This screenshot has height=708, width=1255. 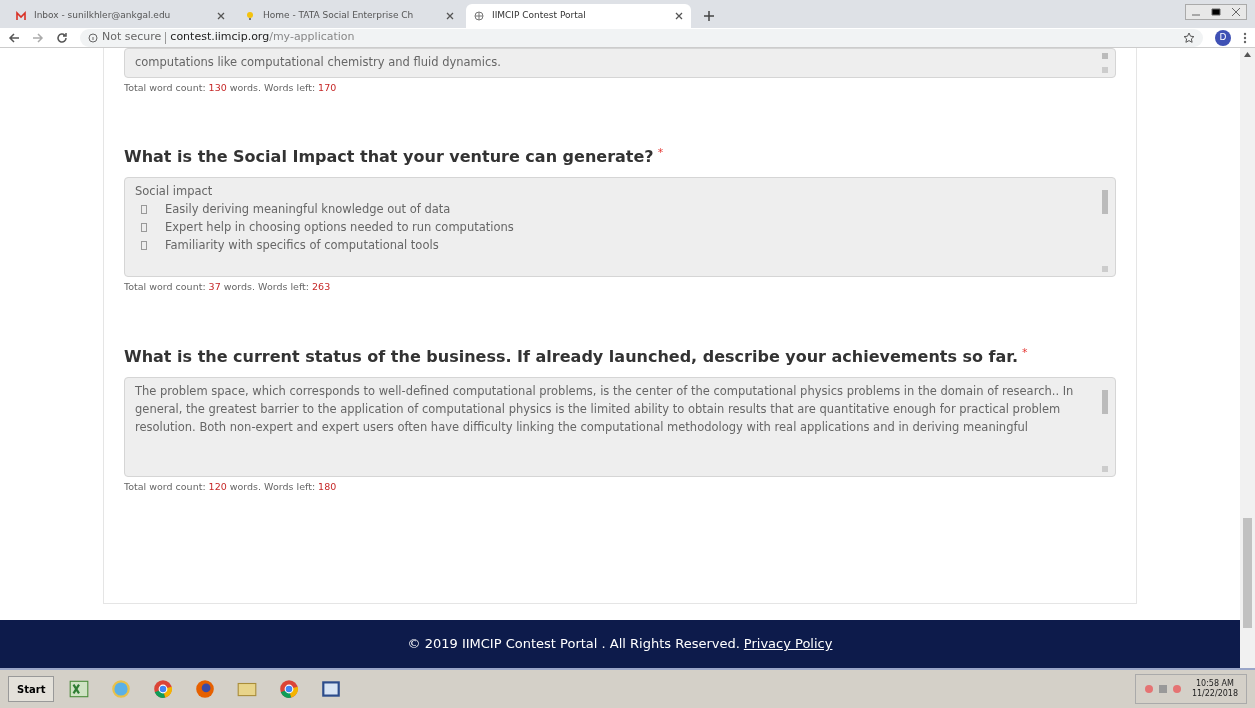 I want to click on answer-text: The problem space, which corresponds to well-defined computational problems, is the center of the computational physics problems in the domain of research.. In general, the greatest barrier to the application of computational physics is the limited ability to obtain results that are quantitative enough for practical problem resolution. Both non-expert and expert users often have difficulty linking the computational methodology with real applications and in deriving meaningful, so click(x=605, y=409).